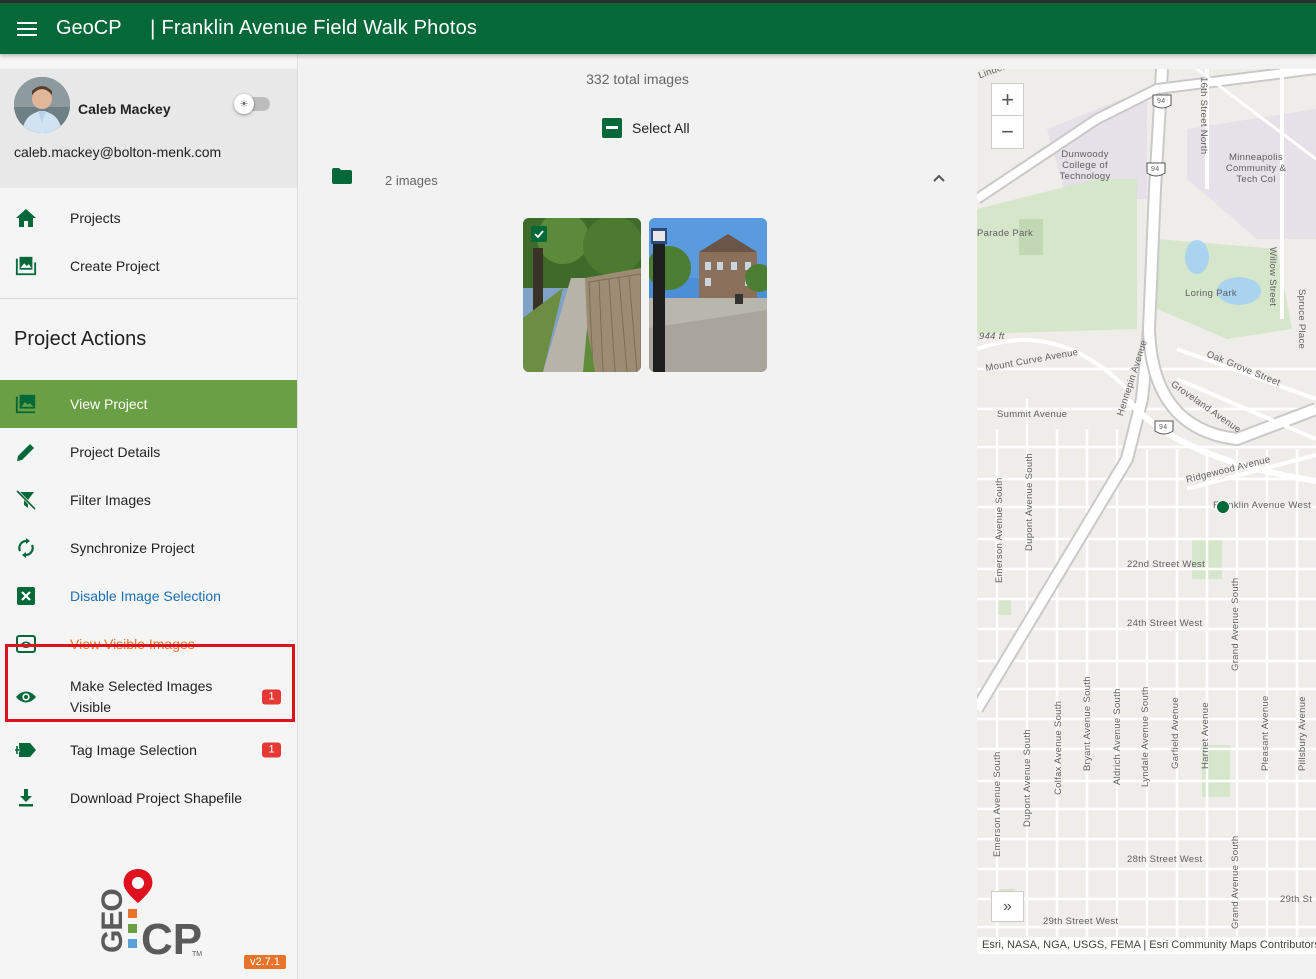 The height and width of the screenshot is (979, 1316). Describe the element at coordinates (1165, 859) in the screenshot. I see `map-label: 28th Street West` at that location.